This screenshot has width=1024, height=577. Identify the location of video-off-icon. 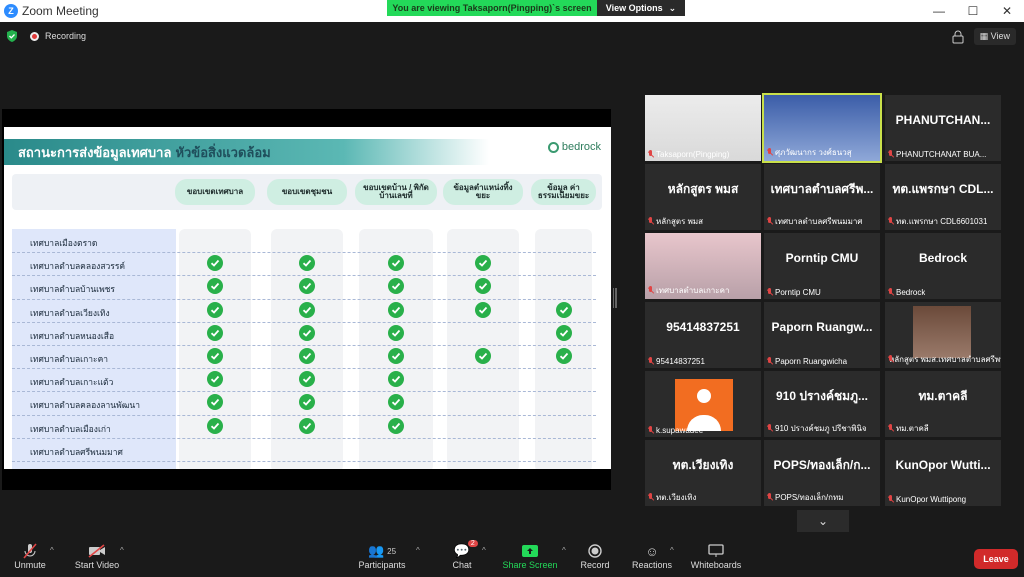
(97, 551).